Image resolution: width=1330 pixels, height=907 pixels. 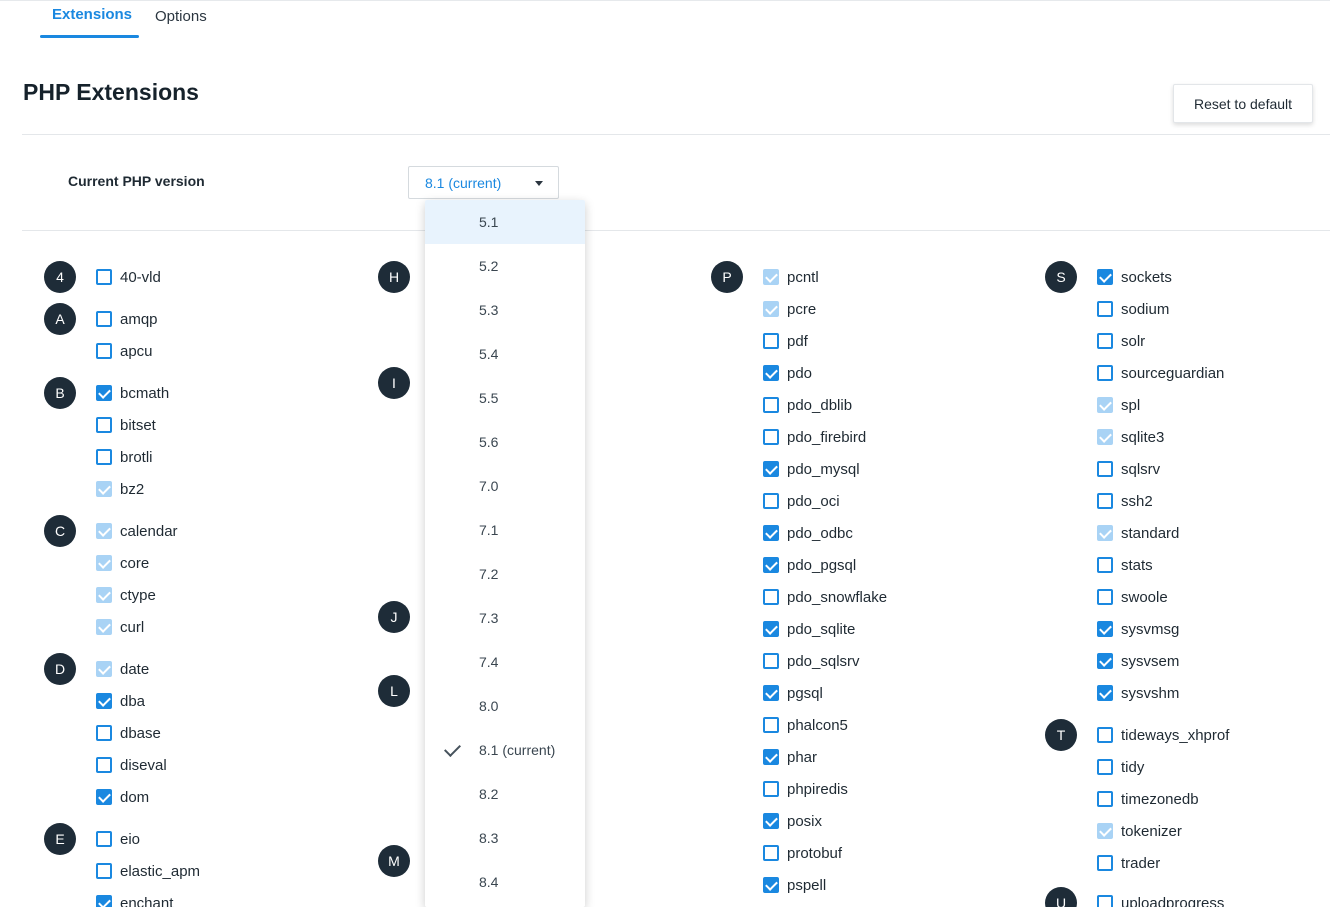 I want to click on extension-item-protobuf: protobuf, so click(x=802, y=853).